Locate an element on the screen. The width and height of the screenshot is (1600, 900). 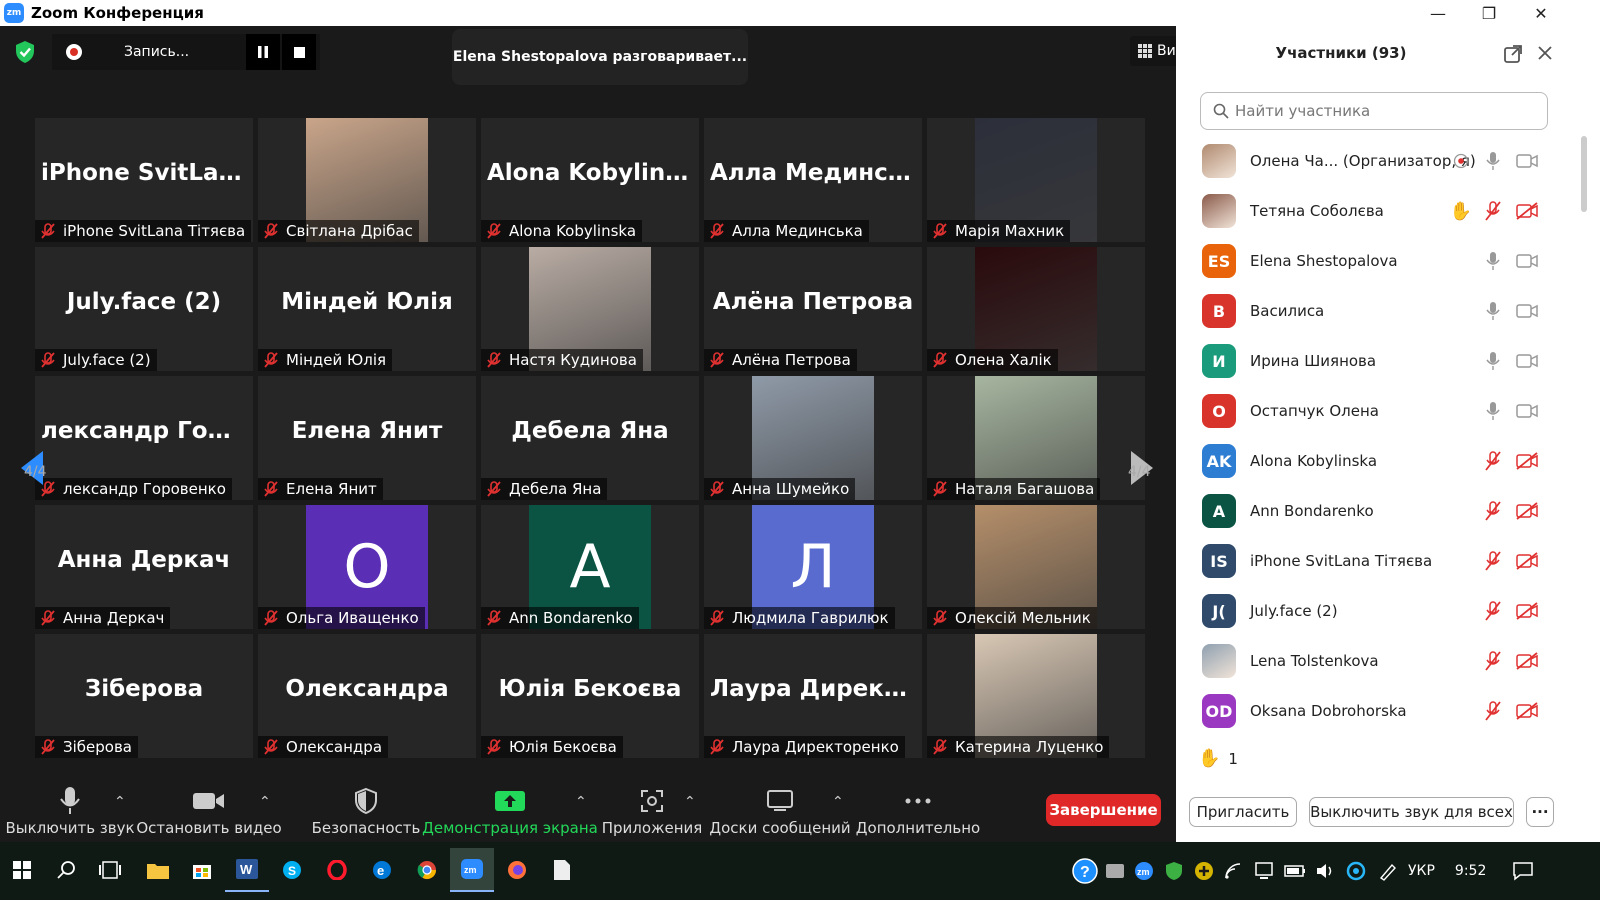
clock-time: 9:52 is located at coordinates (1470, 871).